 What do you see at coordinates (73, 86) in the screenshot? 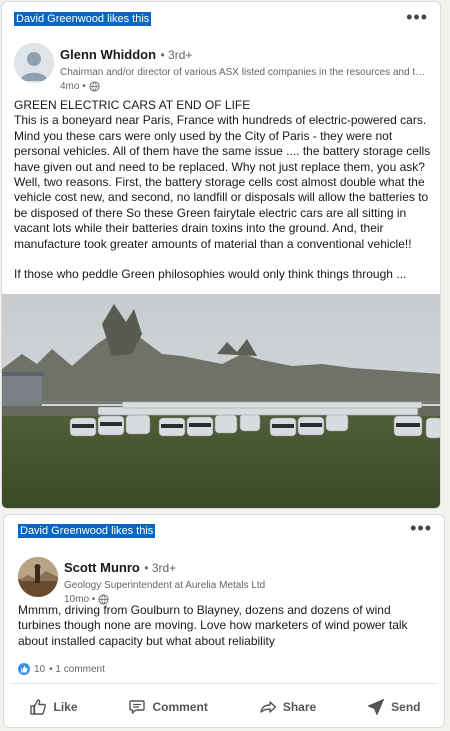
I see `post-time: 4mo •` at bounding box center [73, 86].